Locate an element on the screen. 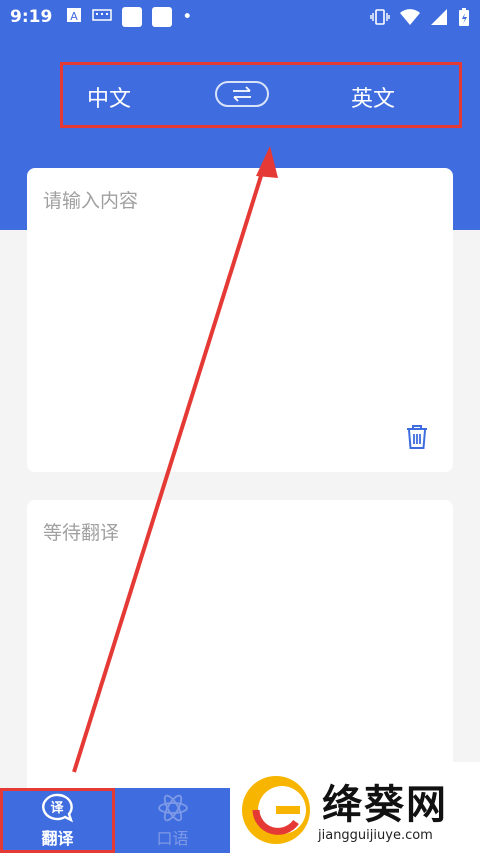 The height and width of the screenshot is (853, 480). watermark-logo-icon is located at coordinates (276, 810).